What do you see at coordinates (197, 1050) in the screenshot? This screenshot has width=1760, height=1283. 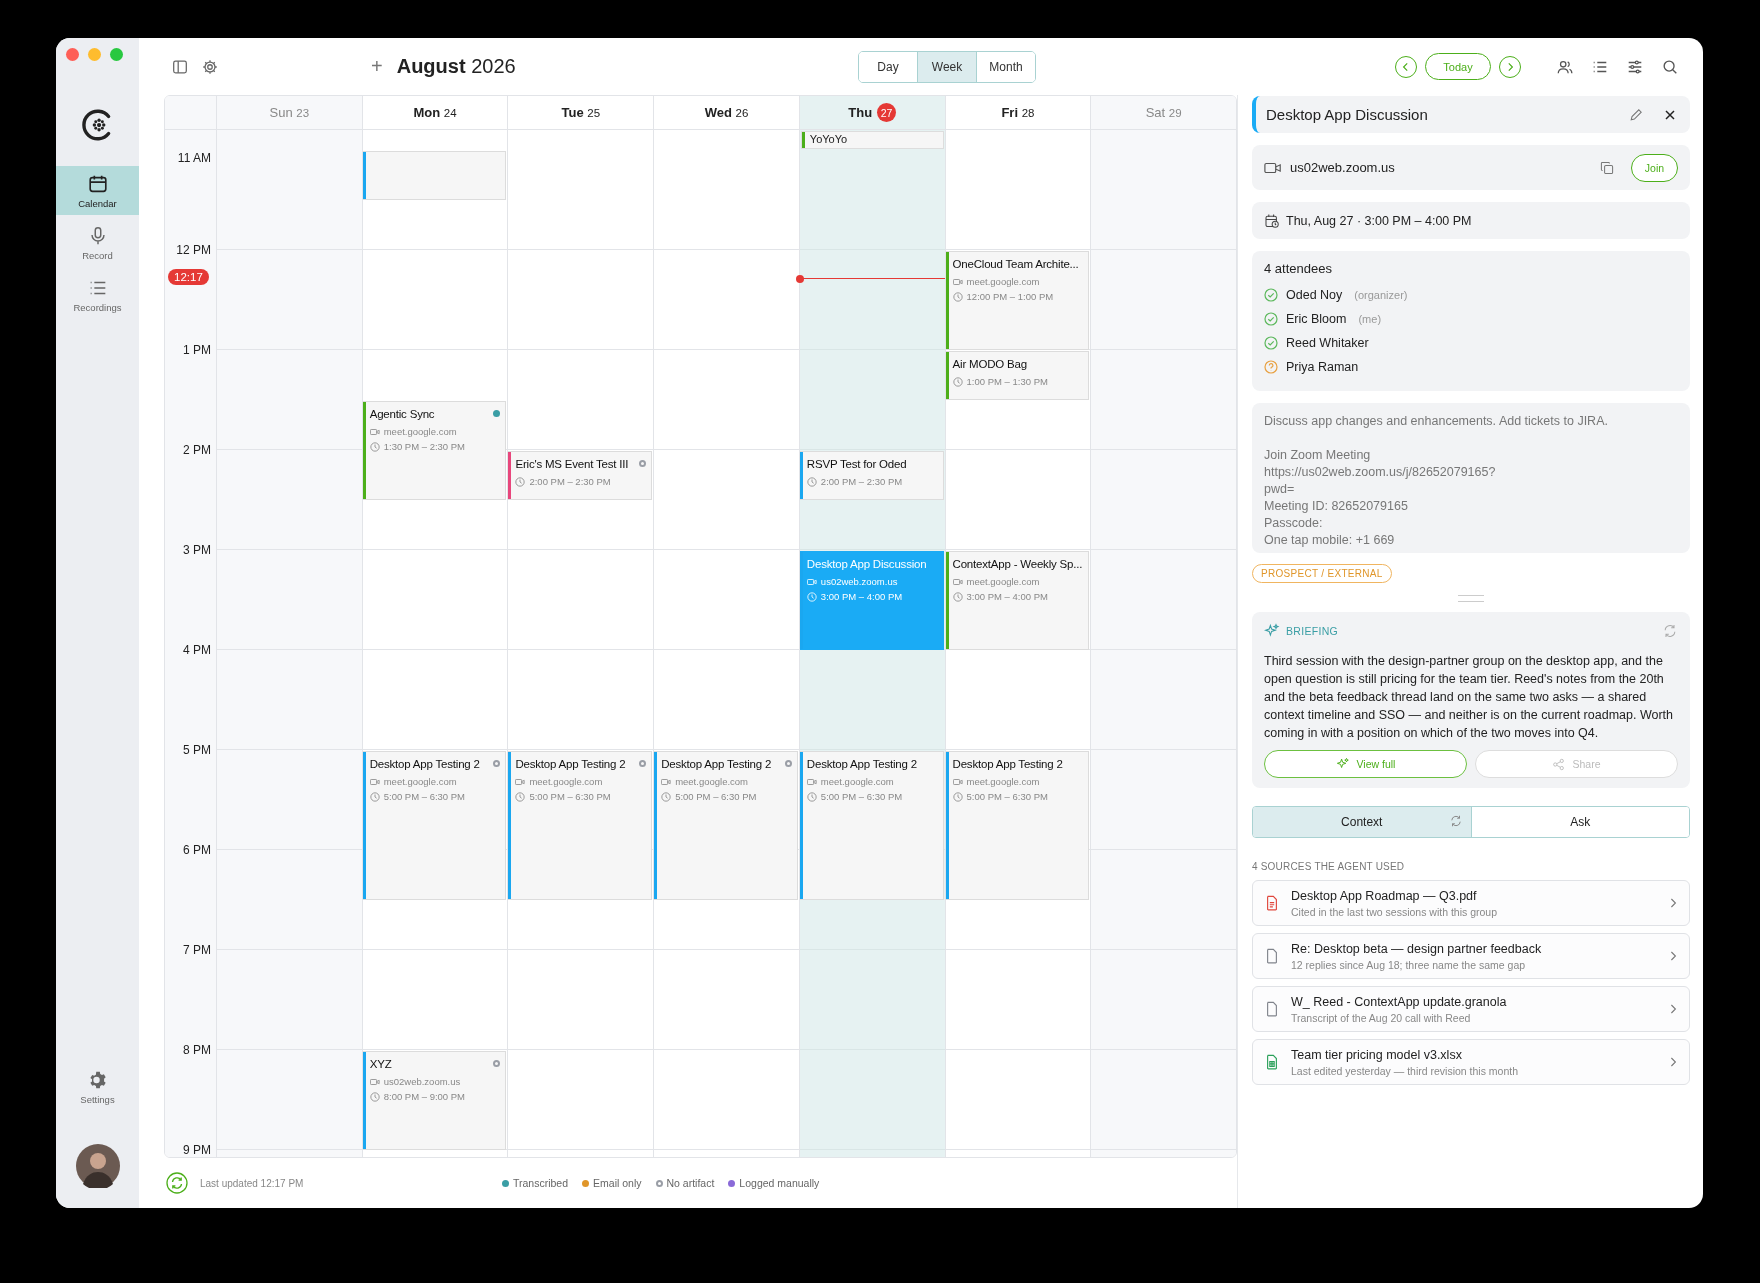 I see `hour-label: 8 PM` at bounding box center [197, 1050].